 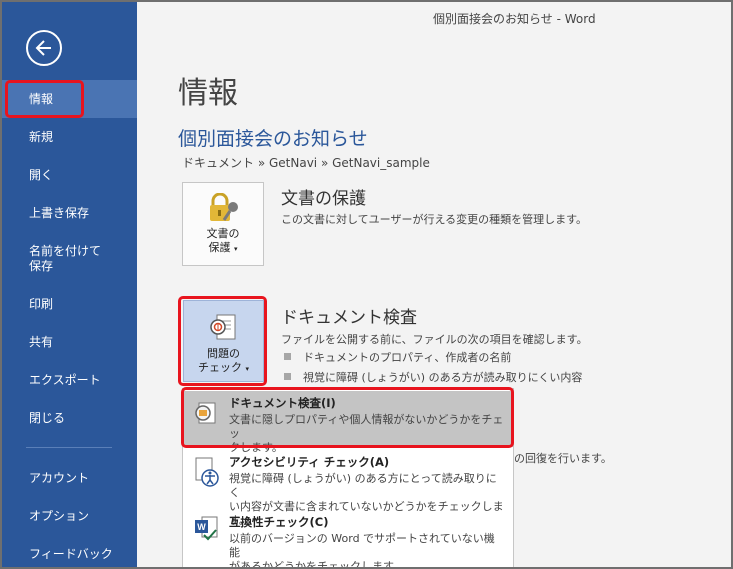 I want to click on nav-item-save: 上書き保存, so click(x=68, y=213).